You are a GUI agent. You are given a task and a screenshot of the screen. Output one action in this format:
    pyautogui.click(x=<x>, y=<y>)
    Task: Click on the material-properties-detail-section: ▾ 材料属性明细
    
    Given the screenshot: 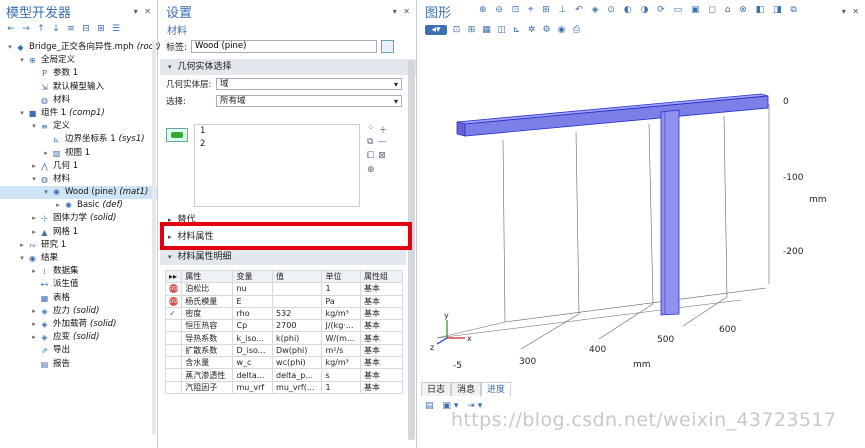 What is the action you would take?
    pyautogui.click(x=283, y=257)
    